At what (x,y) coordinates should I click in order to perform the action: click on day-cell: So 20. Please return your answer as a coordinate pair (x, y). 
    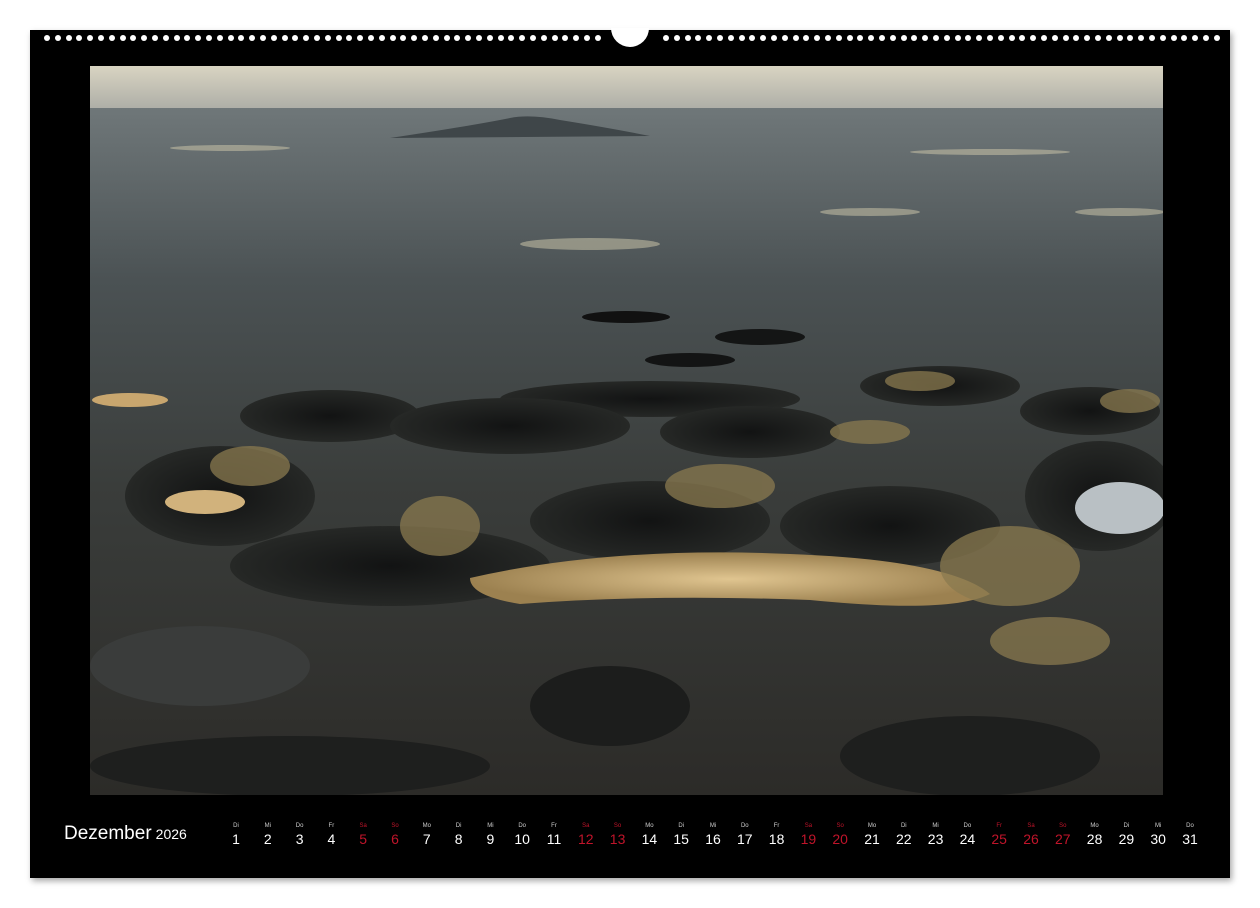
    Looking at the image, I should click on (840, 835).